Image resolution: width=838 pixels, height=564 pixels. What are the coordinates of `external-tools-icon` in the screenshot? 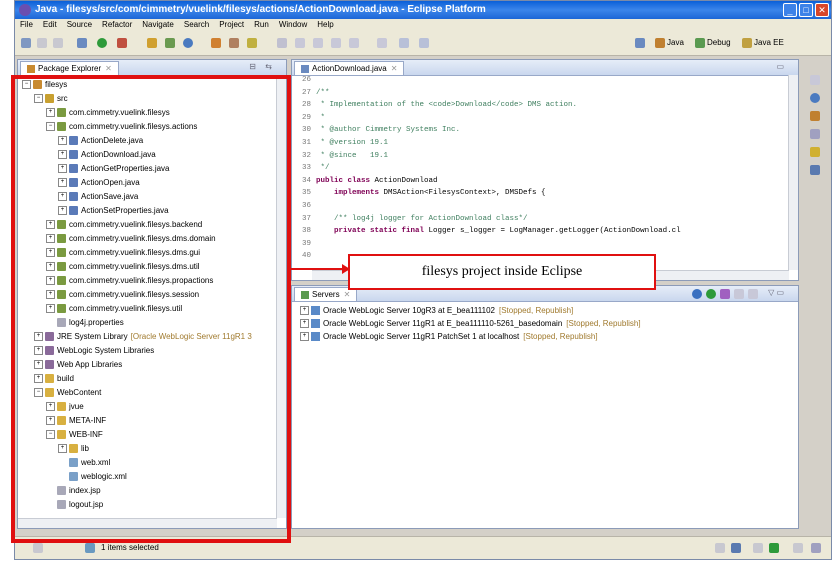 It's located at (122, 43).